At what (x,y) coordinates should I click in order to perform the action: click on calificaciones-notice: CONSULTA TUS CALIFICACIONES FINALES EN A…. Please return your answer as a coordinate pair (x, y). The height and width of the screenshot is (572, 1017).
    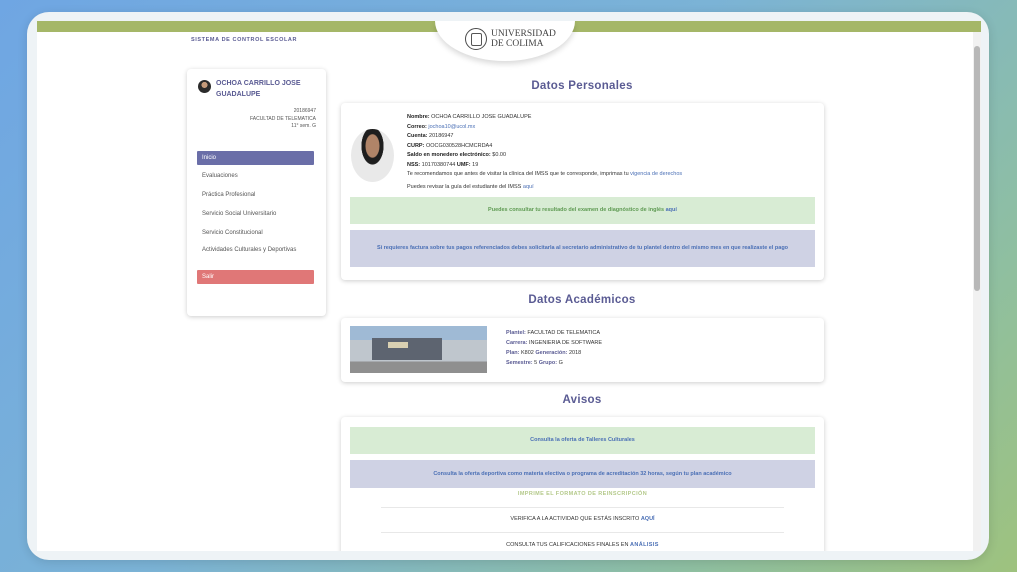
    Looking at the image, I should click on (582, 545).